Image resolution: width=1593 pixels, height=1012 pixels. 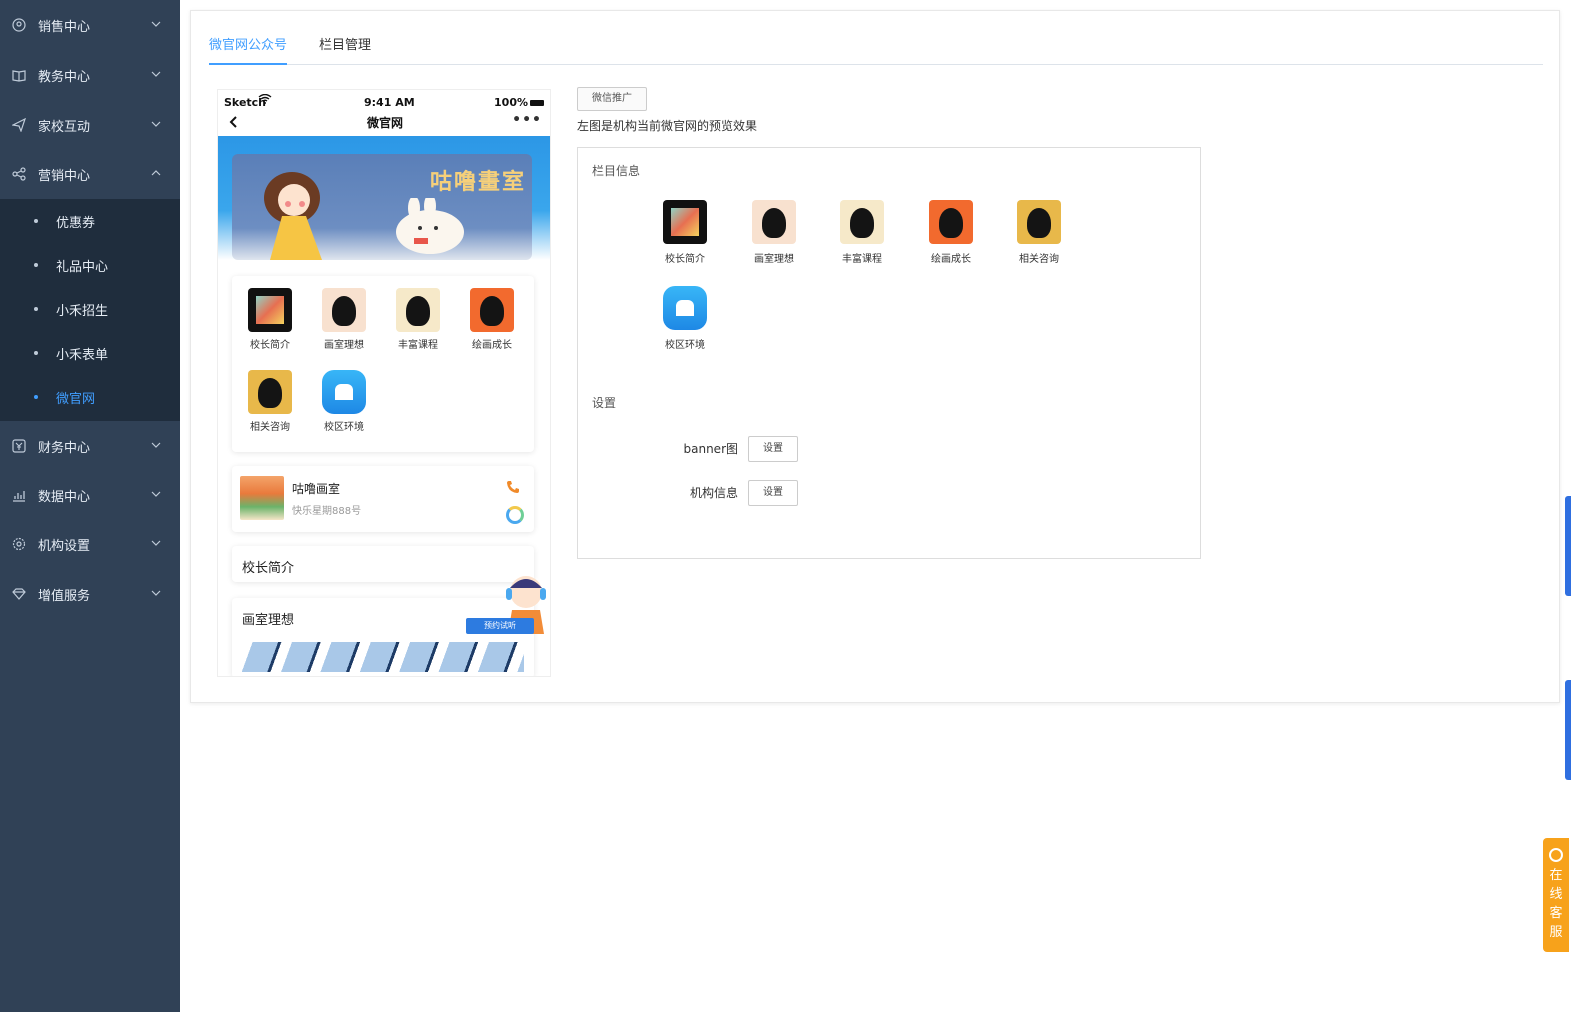 I want to click on org-info-card: 咕噜画室 快乐星期888号, so click(x=383, y=499).